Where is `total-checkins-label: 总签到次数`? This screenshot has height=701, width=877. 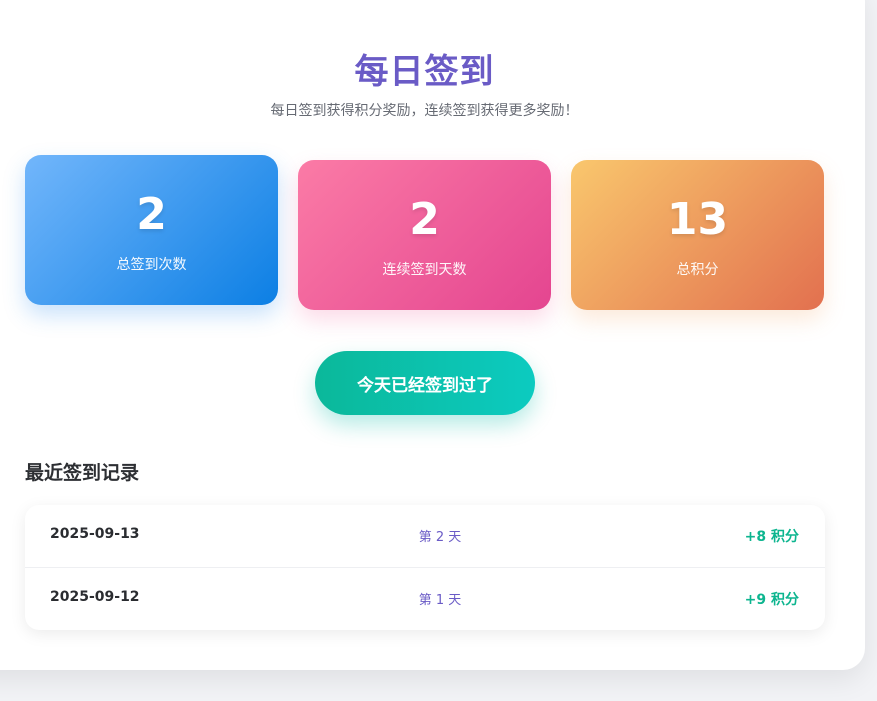
total-checkins-label: 总签到次数 is located at coordinates (151, 265).